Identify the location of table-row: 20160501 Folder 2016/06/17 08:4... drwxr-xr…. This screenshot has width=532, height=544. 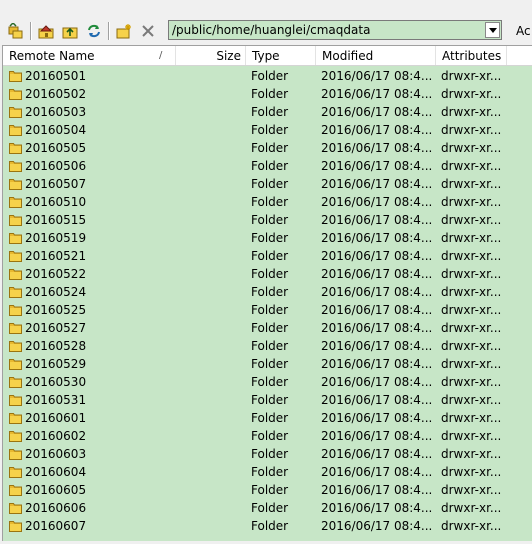
(267, 76).